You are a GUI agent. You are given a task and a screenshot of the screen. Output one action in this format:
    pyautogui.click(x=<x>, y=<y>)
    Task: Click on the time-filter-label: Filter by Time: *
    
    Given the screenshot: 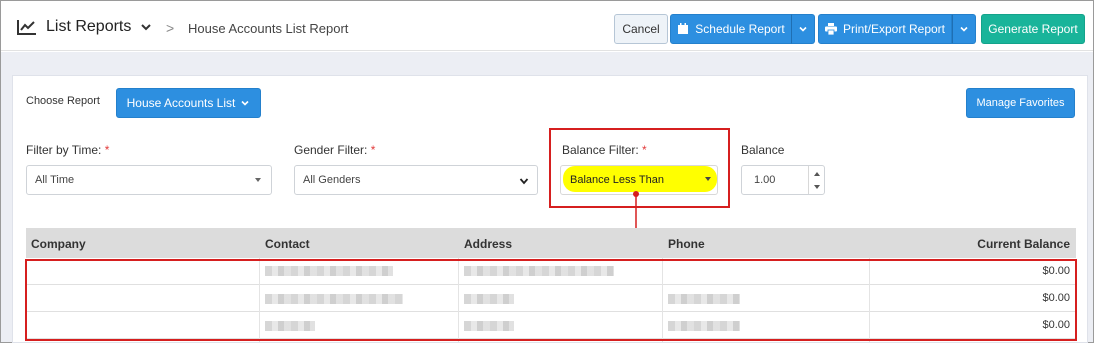 What is the action you would take?
    pyautogui.click(x=68, y=150)
    